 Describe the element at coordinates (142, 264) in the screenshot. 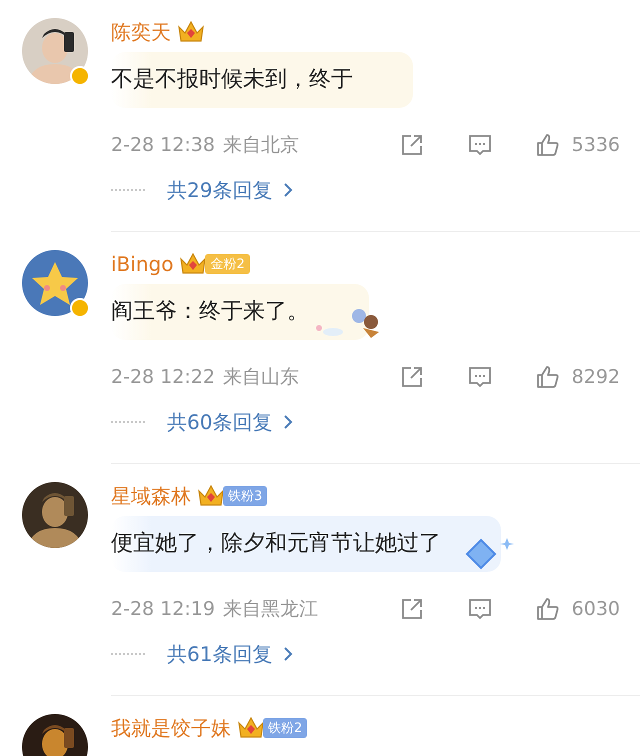

I see `username: iBingo` at that location.